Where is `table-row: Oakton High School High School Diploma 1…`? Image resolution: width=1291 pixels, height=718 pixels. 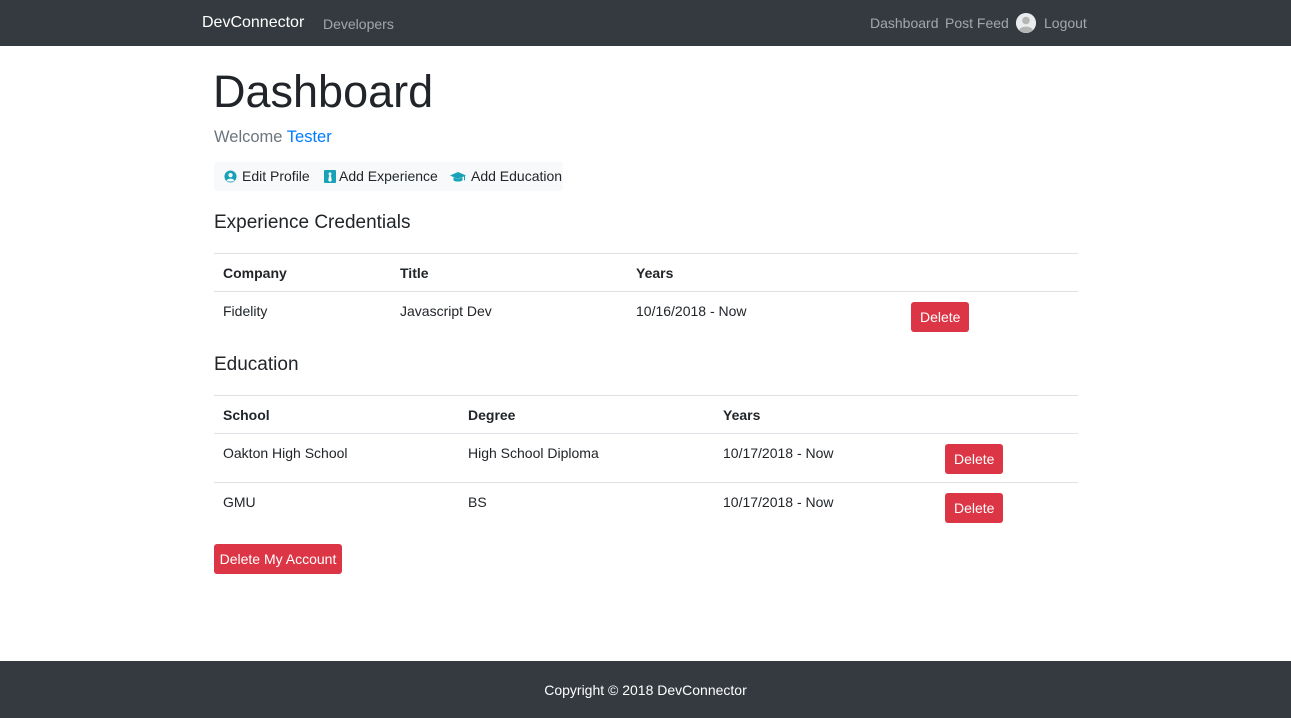
table-row: Oakton High School High School Diploma 1… is located at coordinates (646, 458).